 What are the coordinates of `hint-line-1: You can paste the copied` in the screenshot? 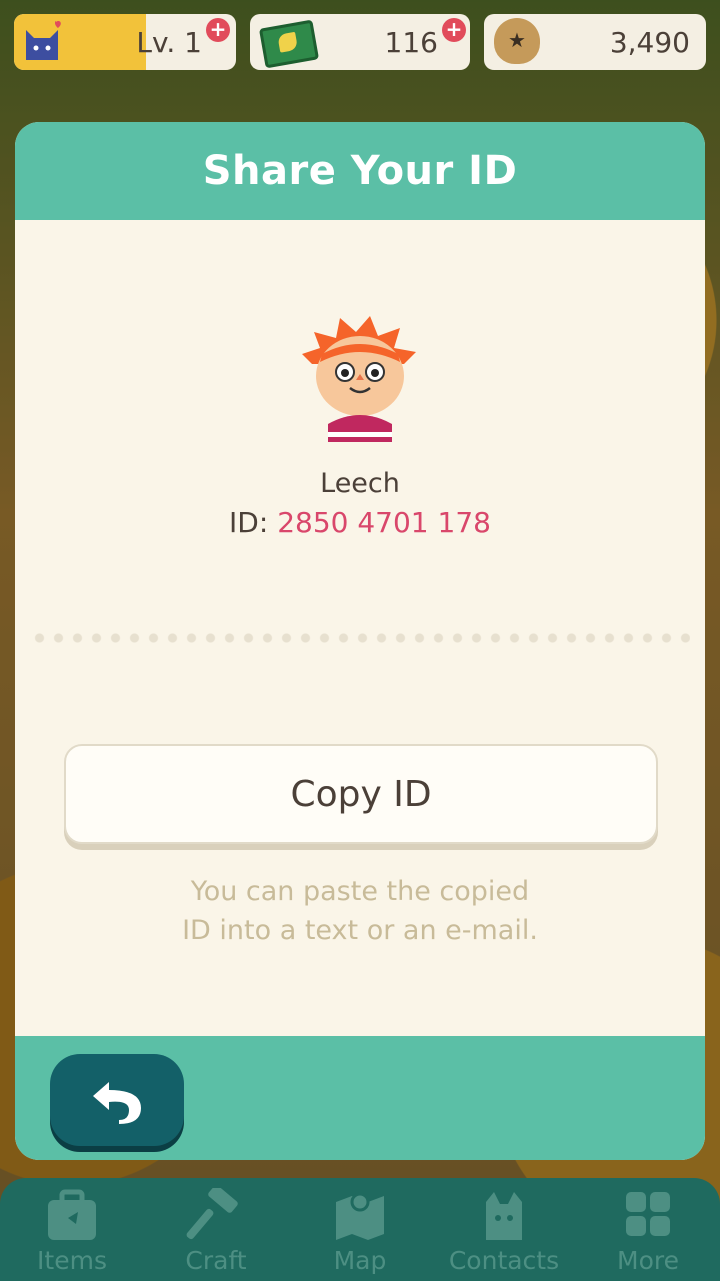 It's located at (360, 891).